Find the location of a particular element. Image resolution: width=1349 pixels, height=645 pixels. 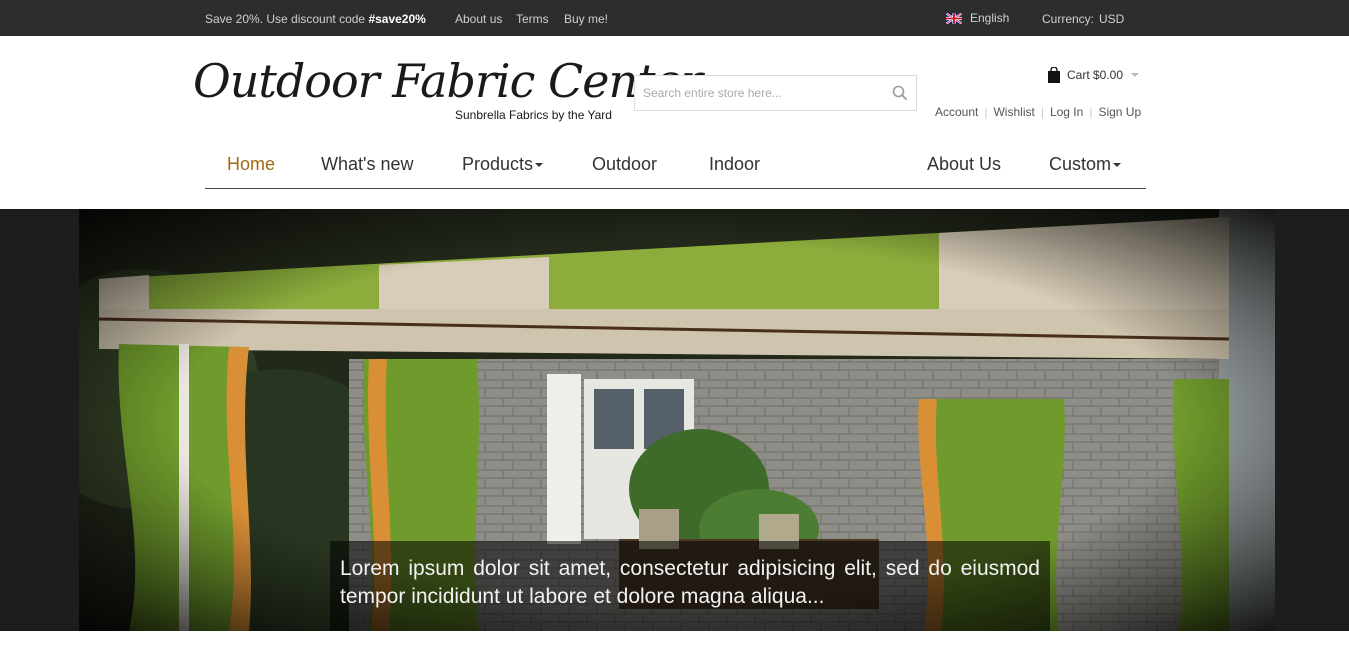

nav-item-custom: Custom is located at coordinates (1085, 164).